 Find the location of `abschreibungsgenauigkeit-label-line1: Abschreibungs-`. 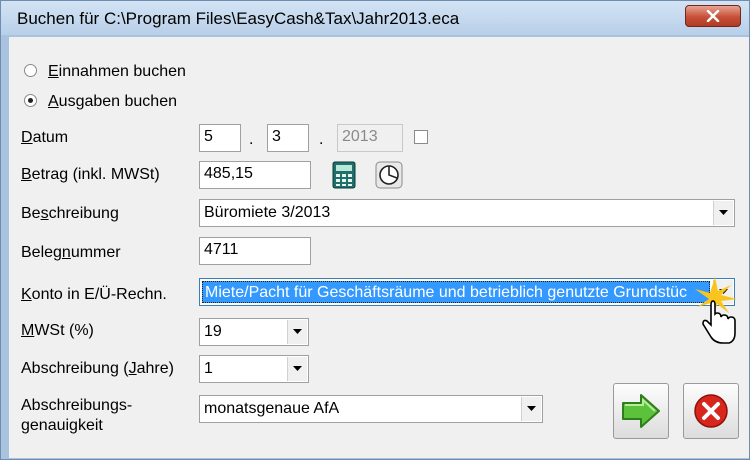

abschreibungsgenauigkeit-label-line1: Abschreibungs- is located at coordinates (77, 405).